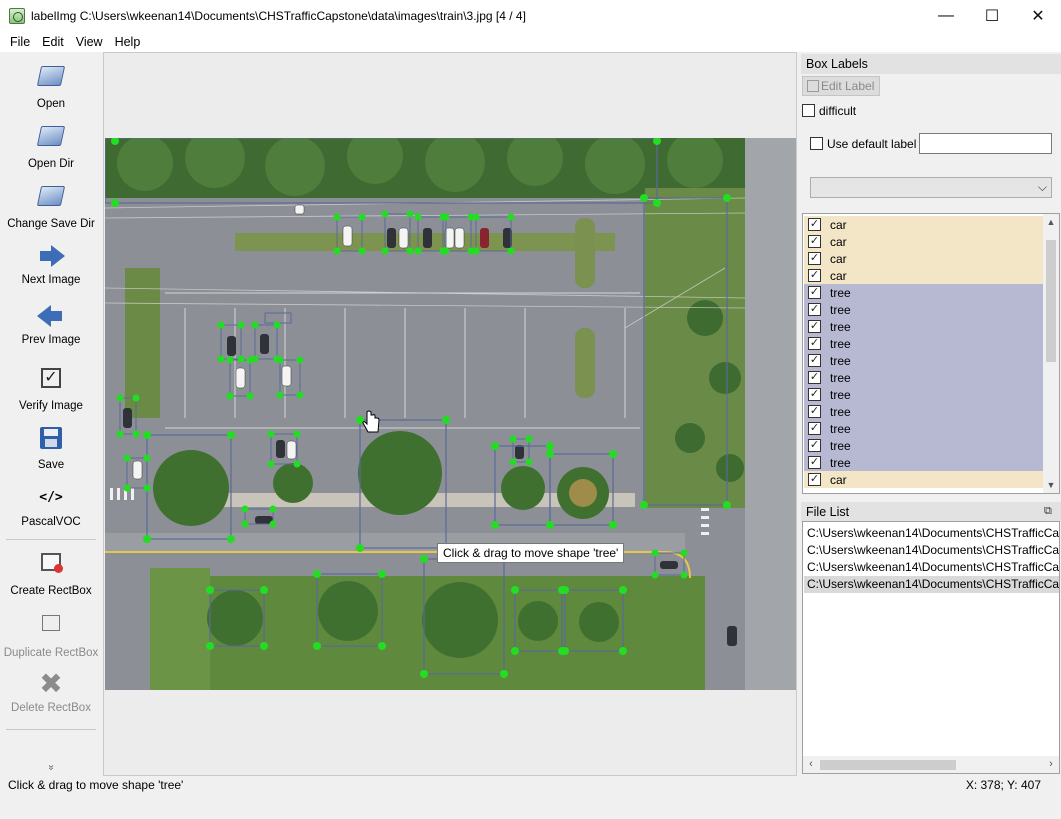  I want to click on next-image-button: Next Image, so click(51, 264).